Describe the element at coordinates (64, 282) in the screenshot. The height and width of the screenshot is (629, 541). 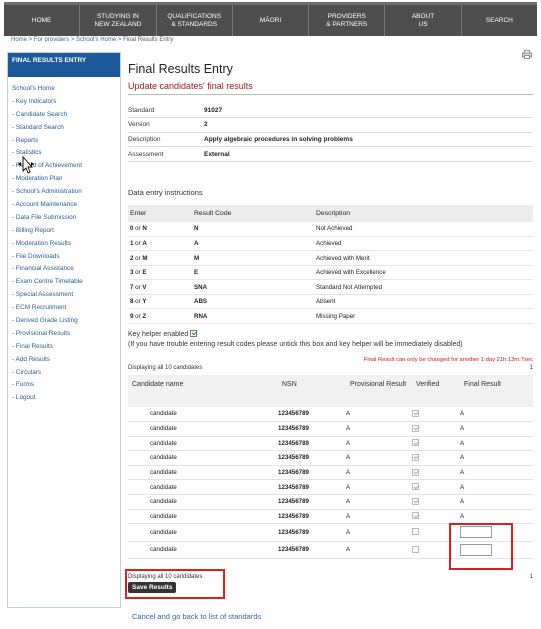
I see `sidebar-item-exam-centre-timetable: - Exam Centre Timetable` at that location.